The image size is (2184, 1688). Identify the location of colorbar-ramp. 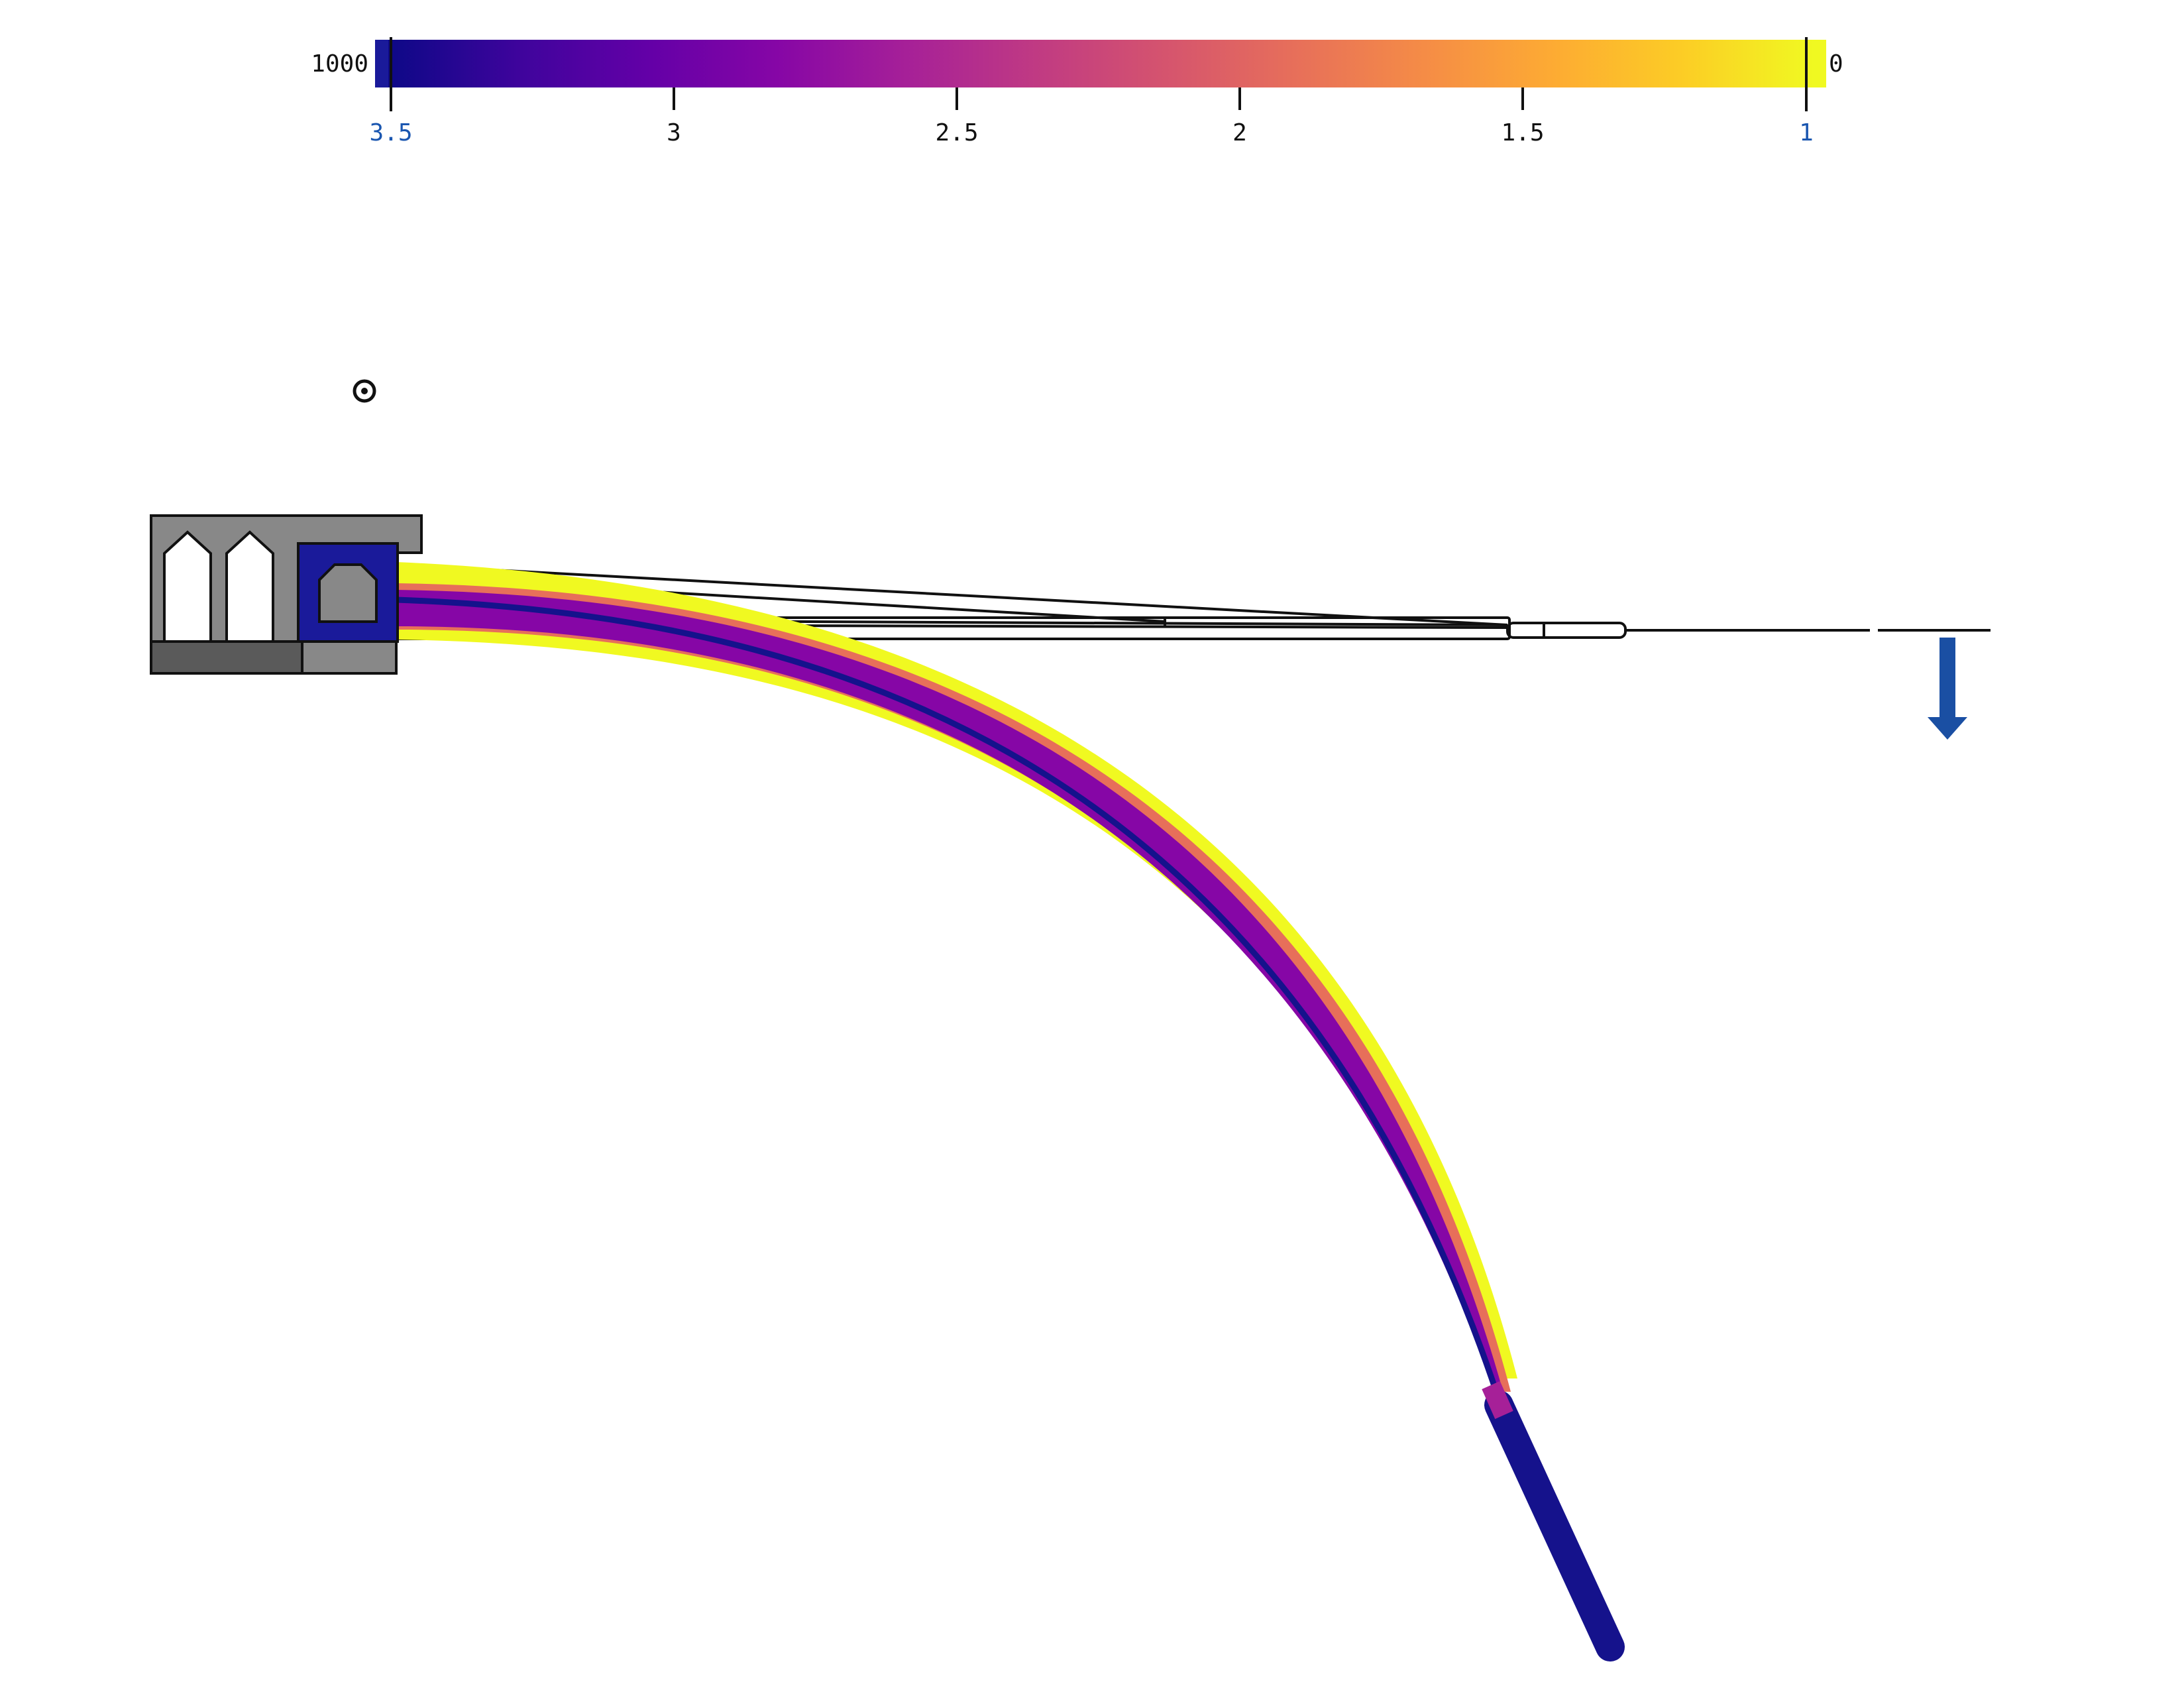
(1100, 63).